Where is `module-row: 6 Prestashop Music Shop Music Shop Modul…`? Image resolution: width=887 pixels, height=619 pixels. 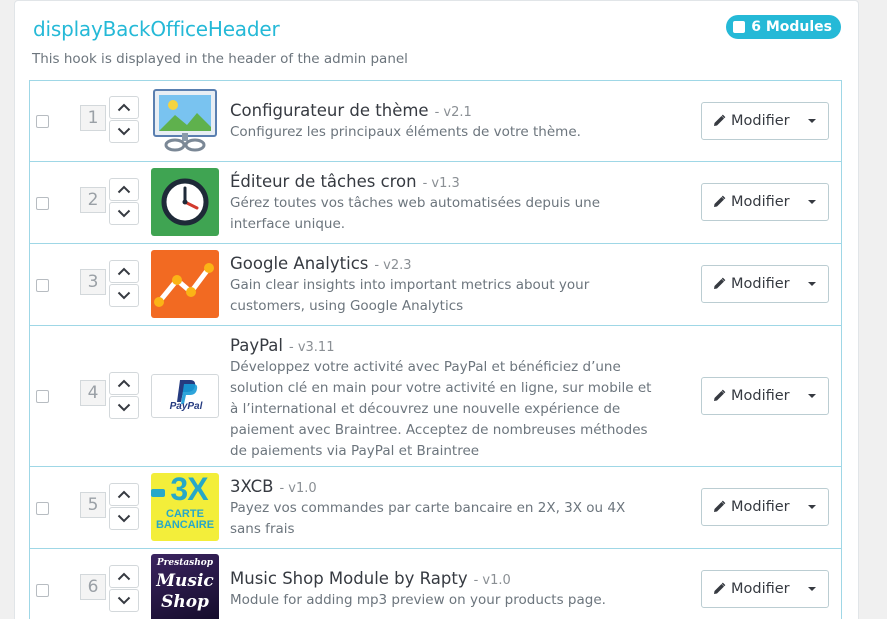
module-row: 6 Prestashop Music Shop Music Shop Modul… is located at coordinates (435, 584).